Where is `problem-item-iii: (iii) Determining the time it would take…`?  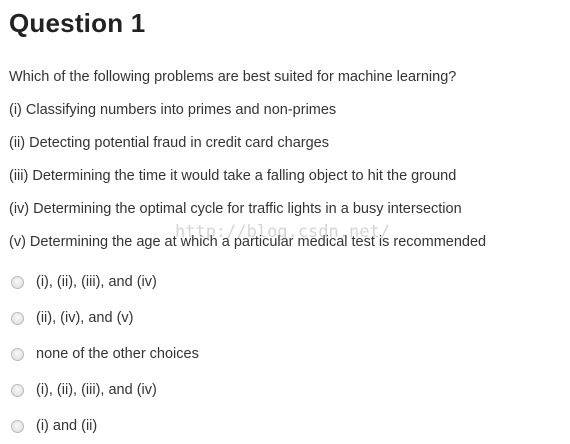
problem-item-iii: (iii) Determining the time it would take… is located at coordinates (233, 176).